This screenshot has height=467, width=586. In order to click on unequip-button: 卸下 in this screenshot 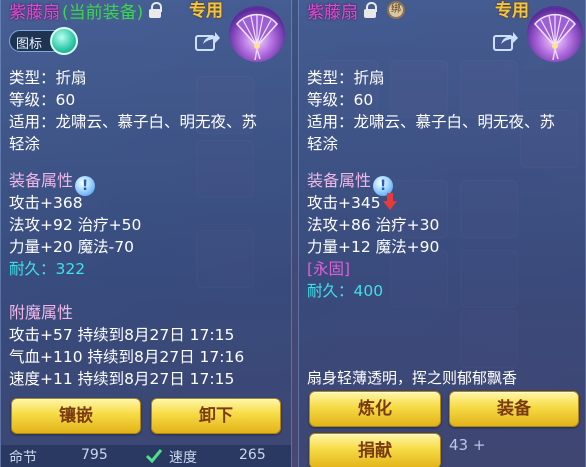, I will do `click(216, 416)`.